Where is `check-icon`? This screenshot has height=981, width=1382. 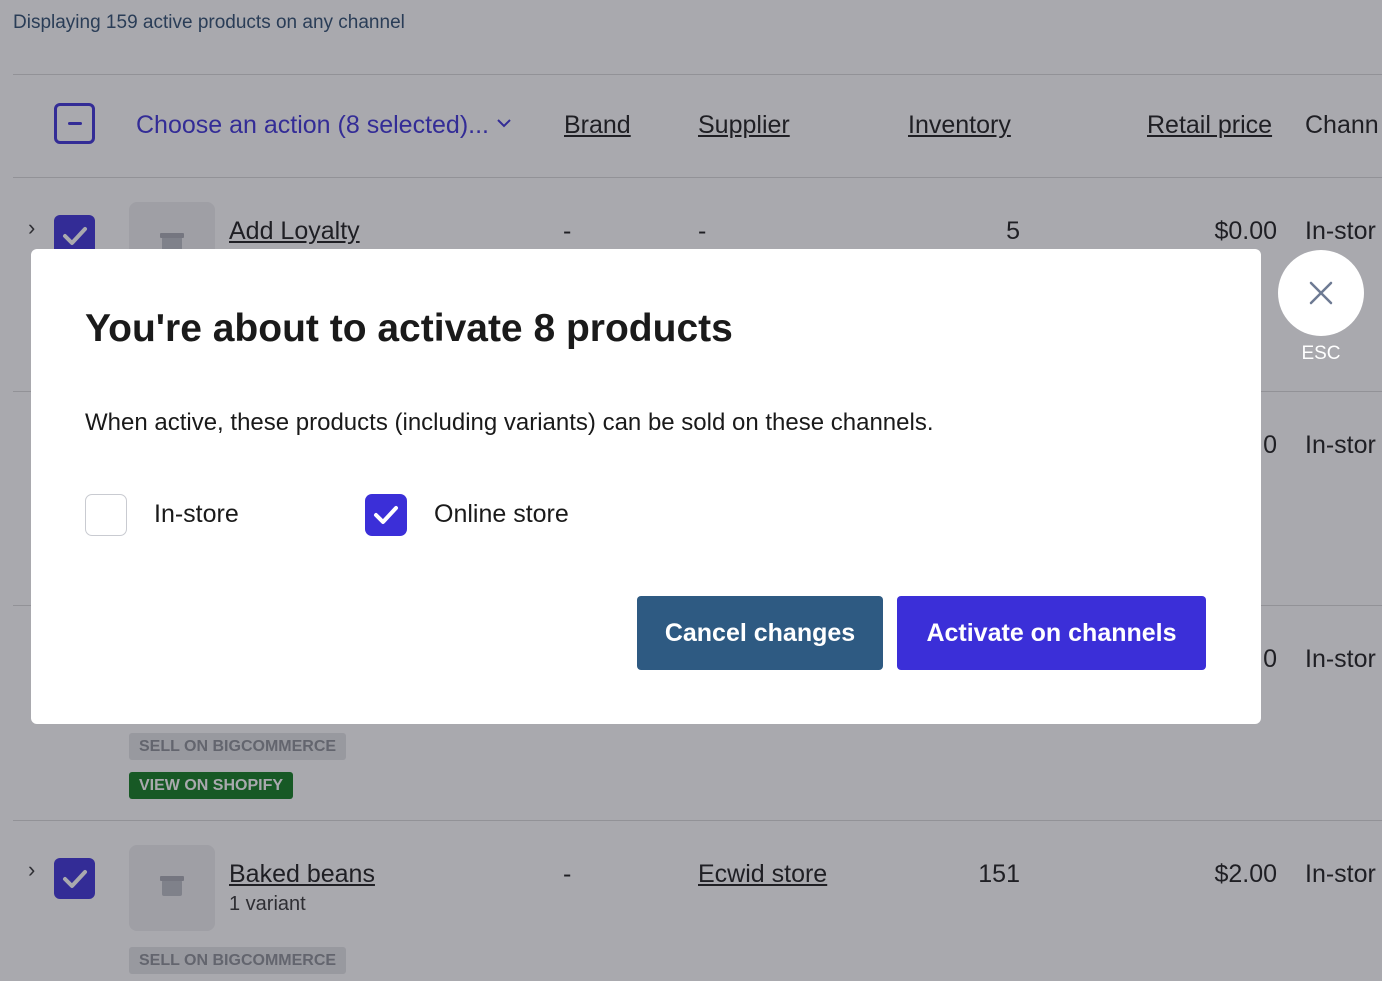 check-icon is located at coordinates (386, 515).